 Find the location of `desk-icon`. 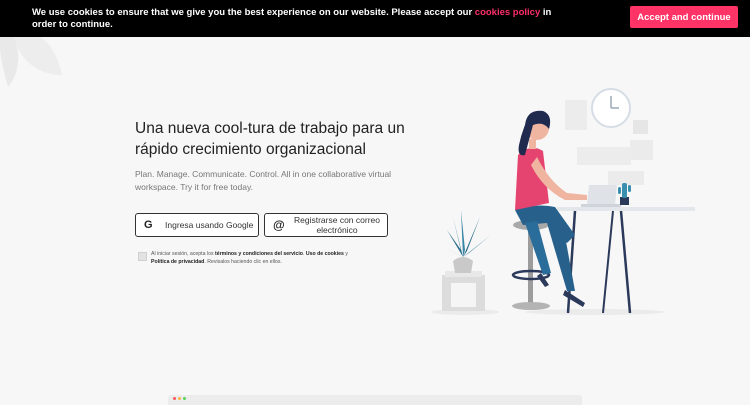

desk-icon is located at coordinates (626, 260).